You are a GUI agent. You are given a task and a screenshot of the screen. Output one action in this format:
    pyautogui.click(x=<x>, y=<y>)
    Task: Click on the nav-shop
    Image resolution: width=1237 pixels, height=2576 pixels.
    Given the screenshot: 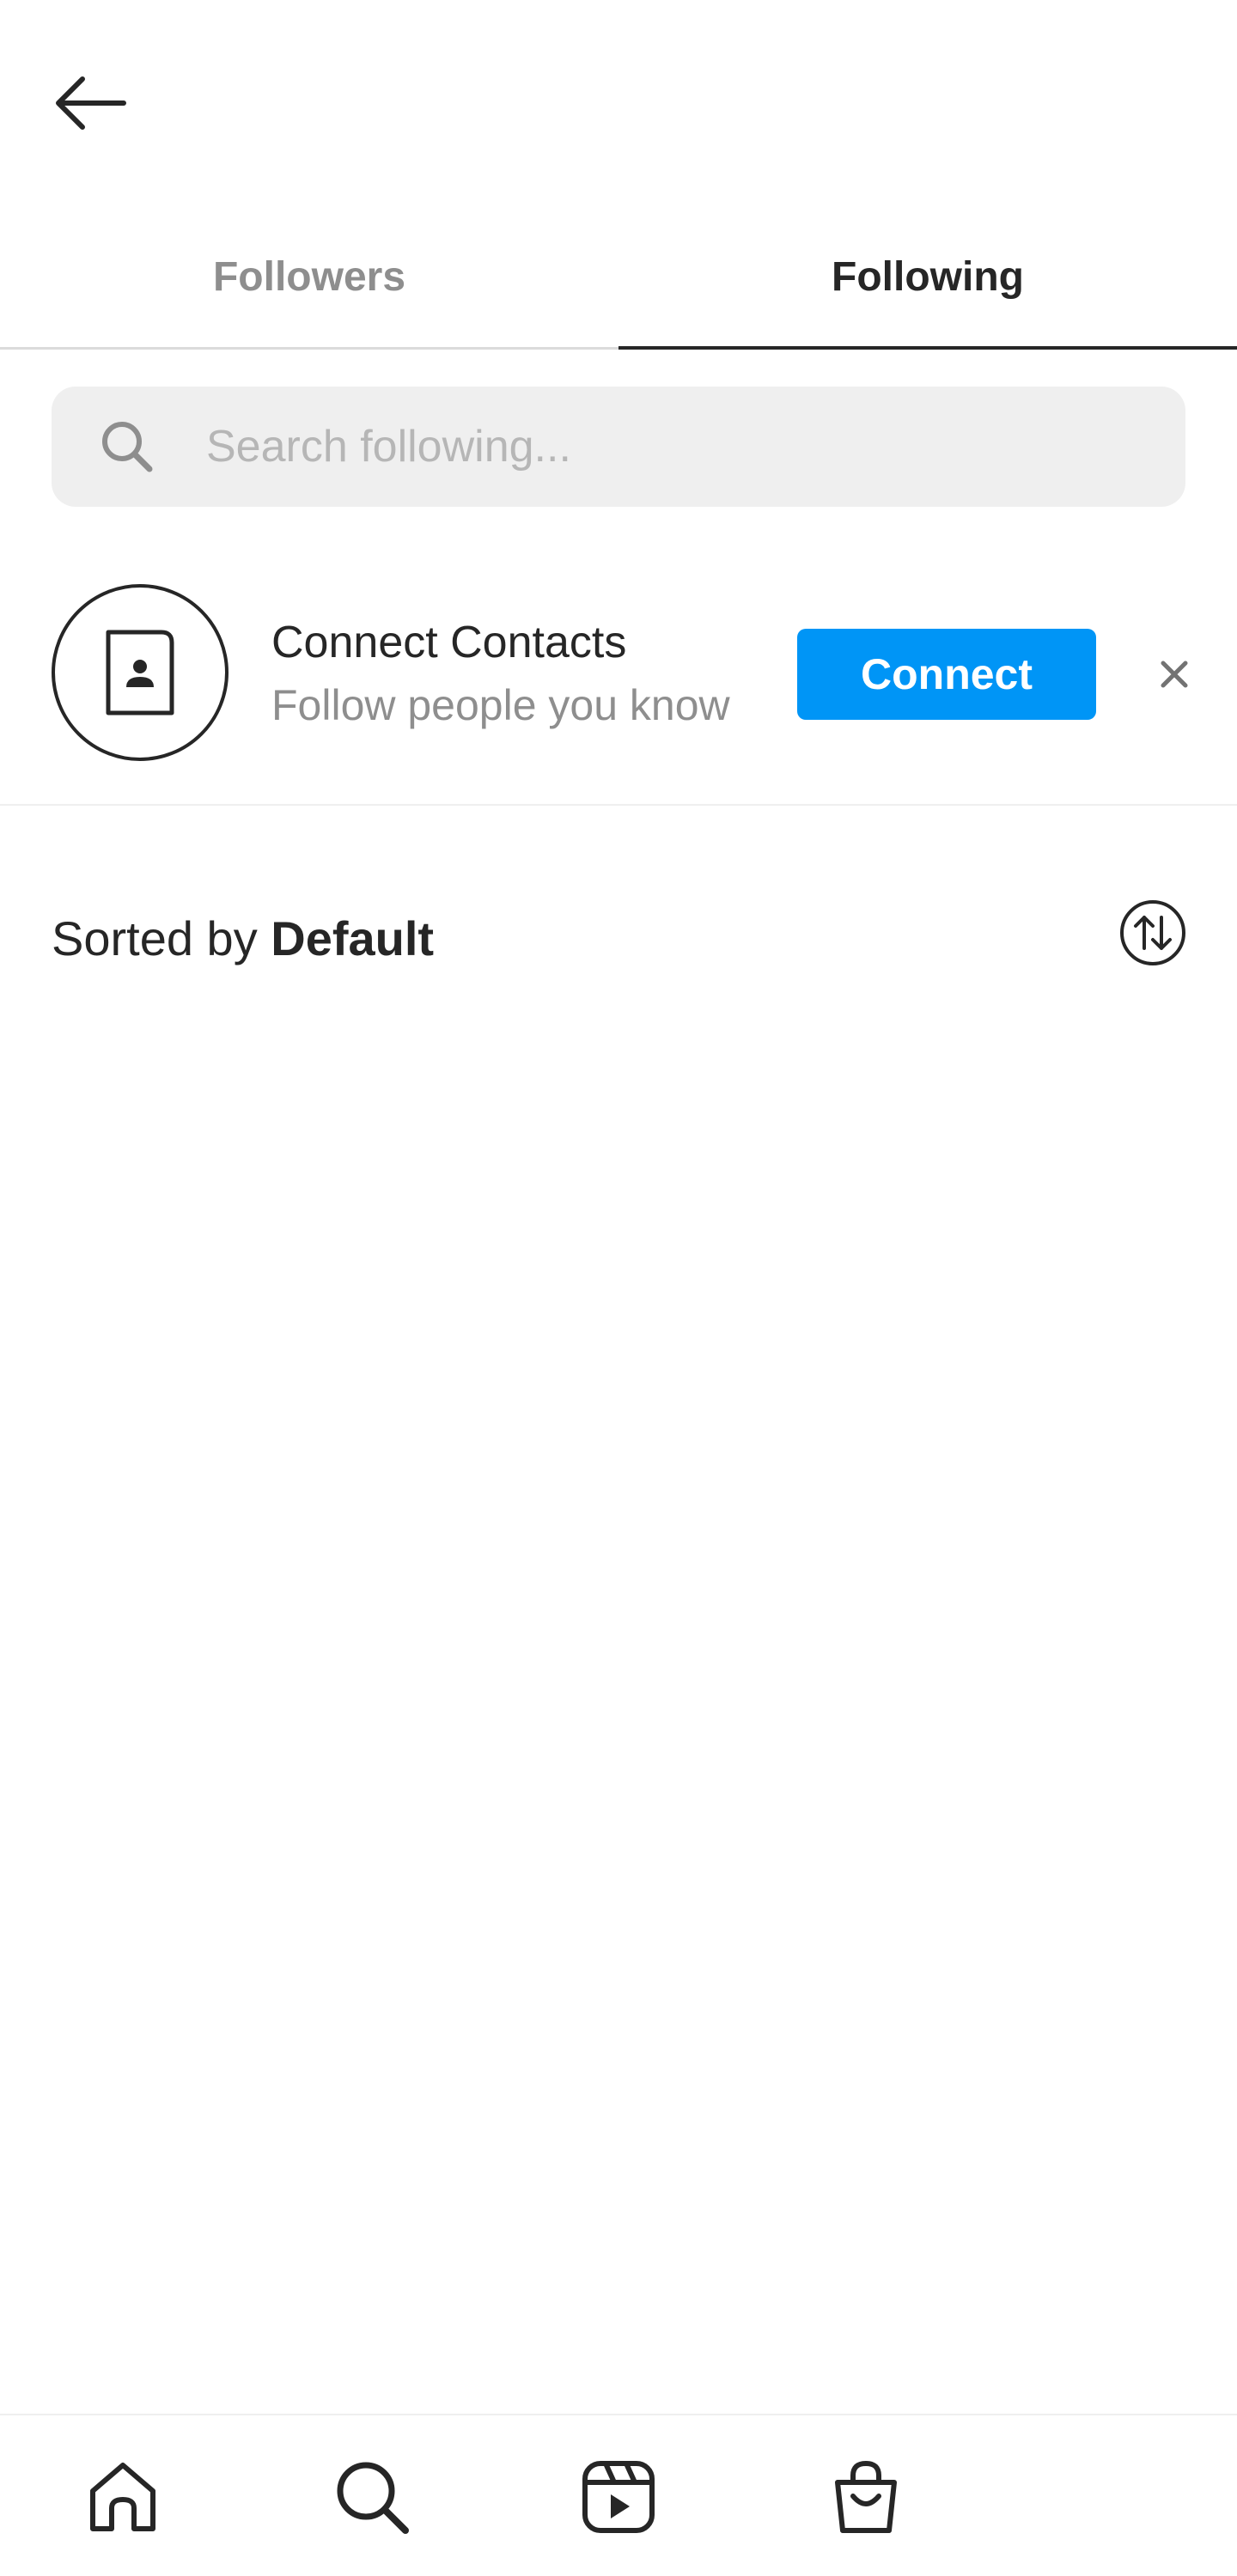 What is the action you would take?
    pyautogui.click(x=866, y=2497)
    